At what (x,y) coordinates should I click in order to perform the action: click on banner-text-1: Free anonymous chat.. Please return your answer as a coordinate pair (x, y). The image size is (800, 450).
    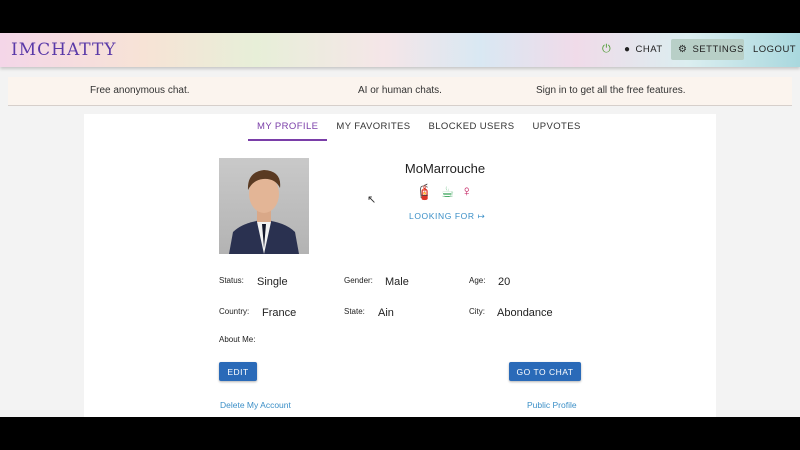
    Looking at the image, I should click on (140, 90).